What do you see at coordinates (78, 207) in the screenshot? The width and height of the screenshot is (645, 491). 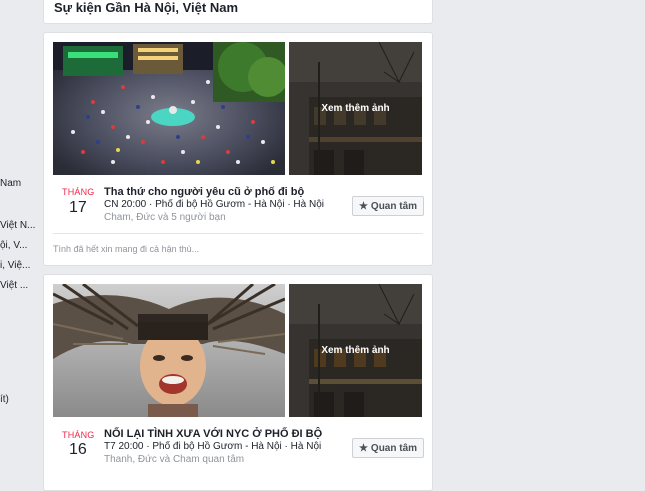 I see `event-day: 17` at bounding box center [78, 207].